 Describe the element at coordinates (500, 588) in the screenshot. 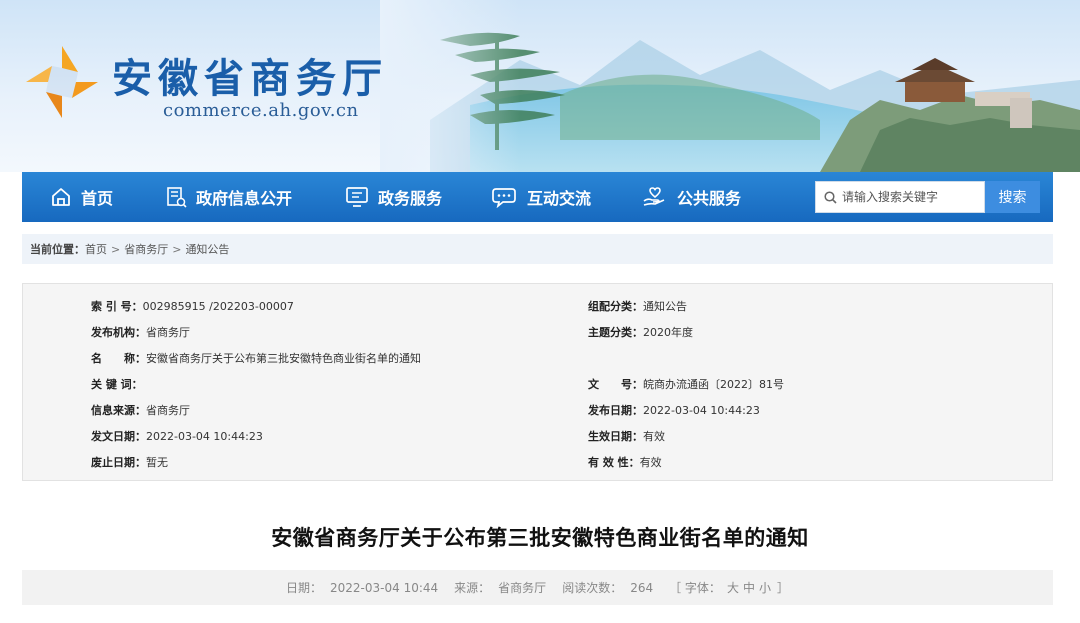

I see `article-source: 来源： 省商务厅` at that location.